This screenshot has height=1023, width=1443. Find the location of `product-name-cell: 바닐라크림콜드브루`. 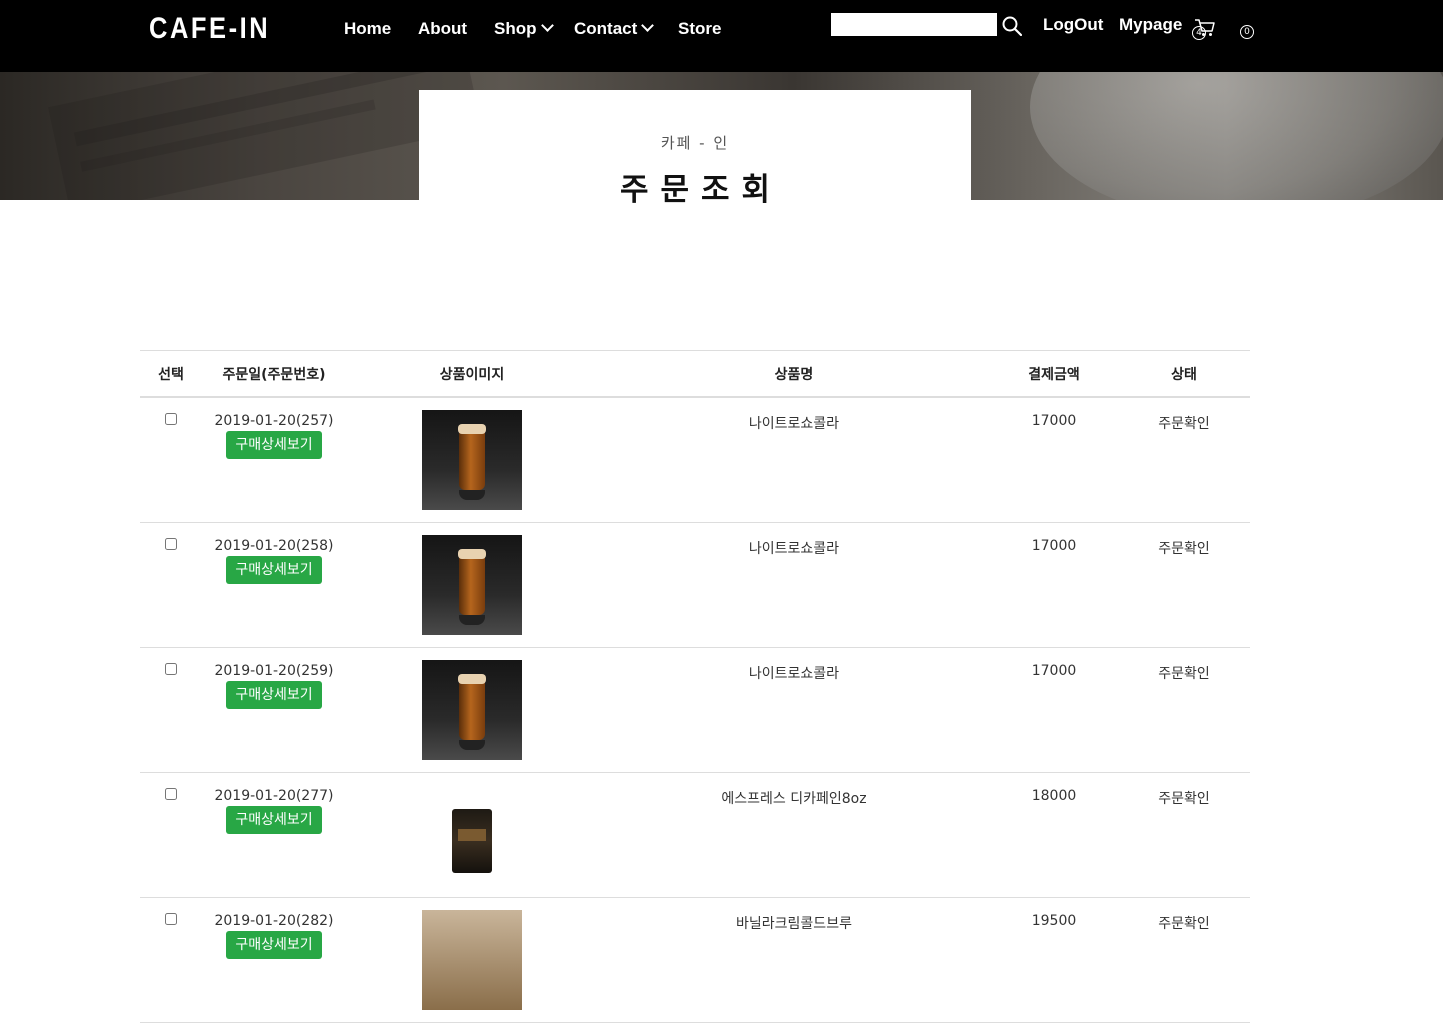

product-name-cell: 바닐라크림콜드브루 is located at coordinates (794, 960).